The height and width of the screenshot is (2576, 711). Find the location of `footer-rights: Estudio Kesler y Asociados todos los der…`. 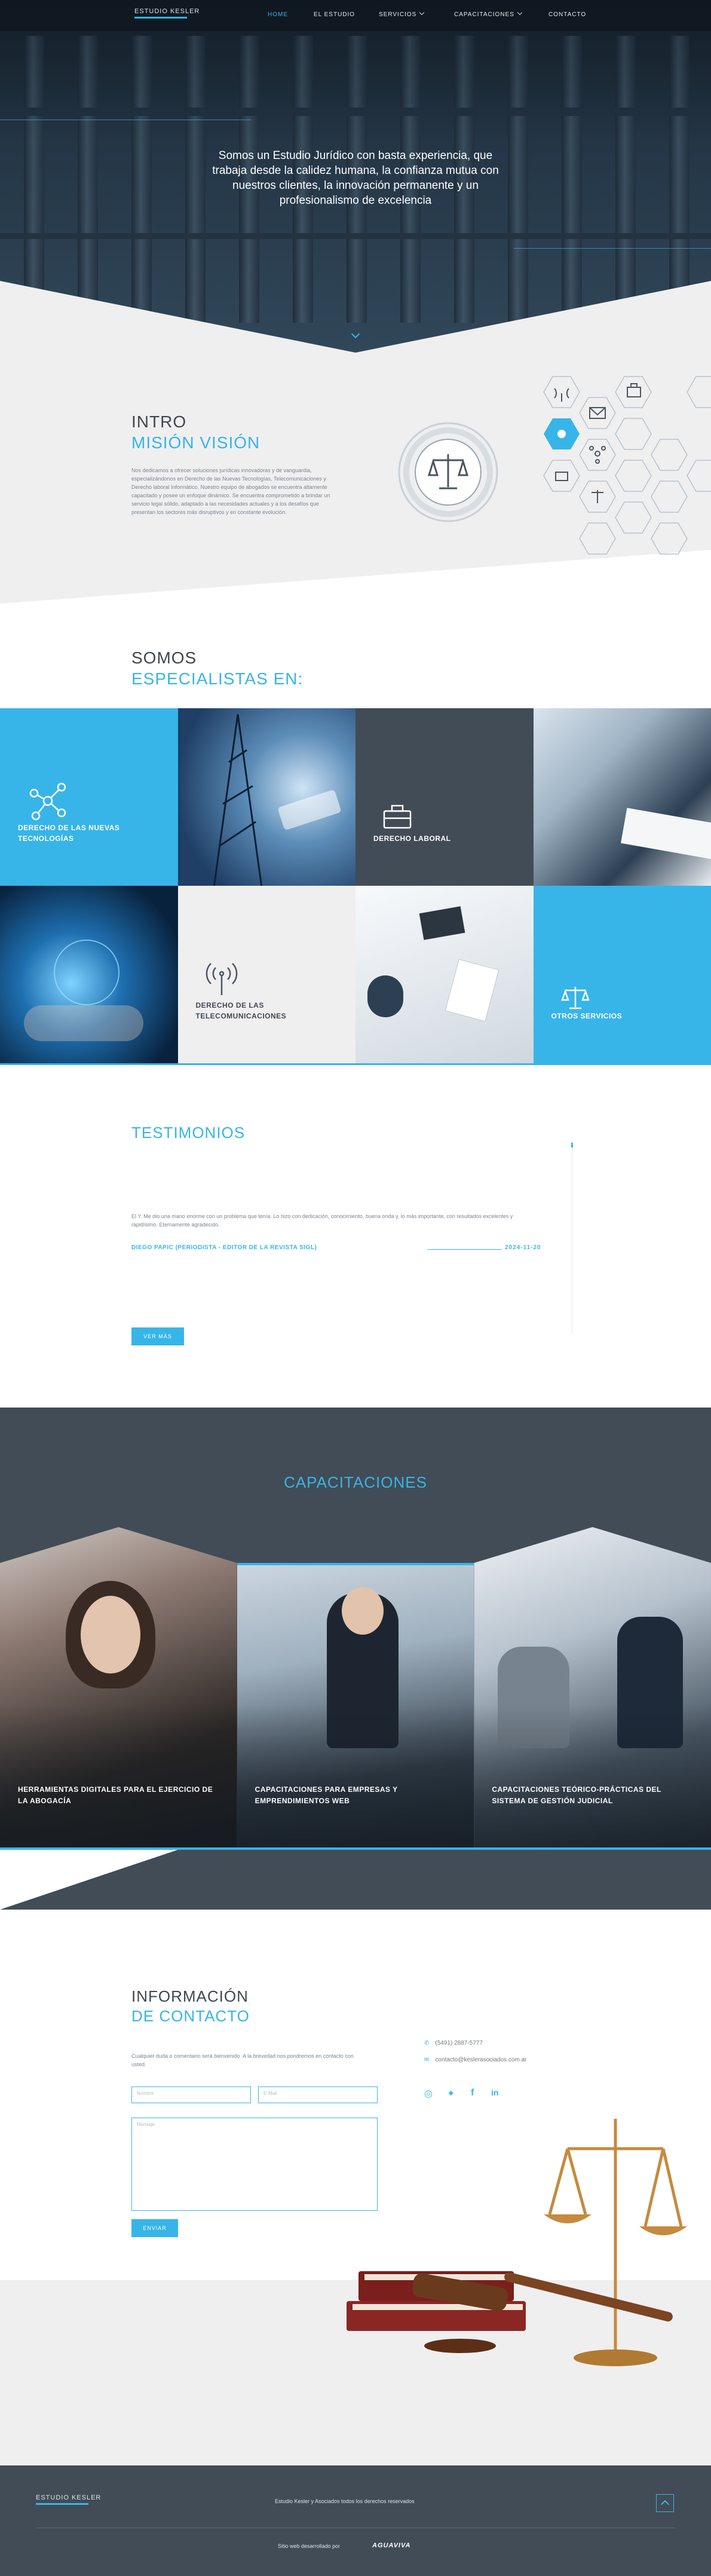

footer-rights: Estudio Kesler y Asociados todos los der… is located at coordinates (345, 2501).